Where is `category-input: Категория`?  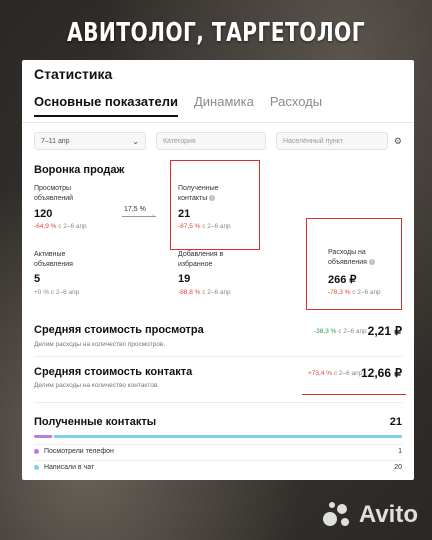
category-input: Категория is located at coordinates (210, 141).